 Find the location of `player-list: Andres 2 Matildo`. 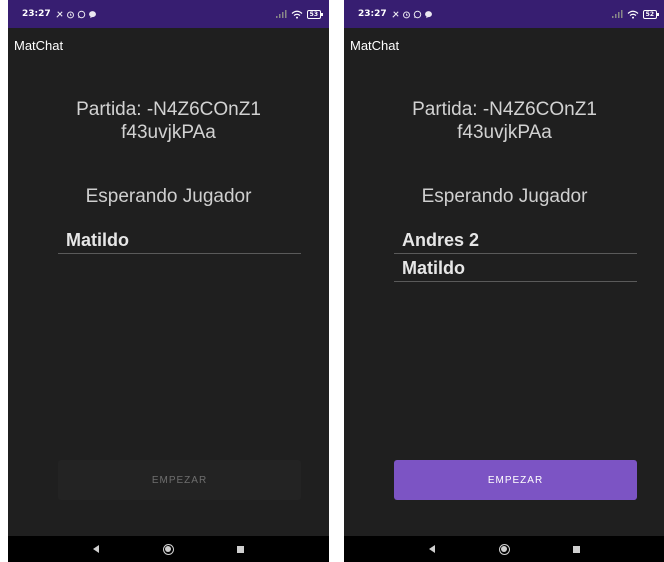

player-list: Andres 2 Matildo is located at coordinates (515, 254).